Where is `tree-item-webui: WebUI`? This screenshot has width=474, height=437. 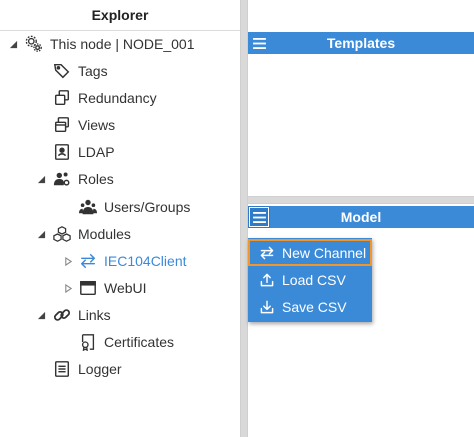 tree-item-webui: WebUI is located at coordinates (112, 288).